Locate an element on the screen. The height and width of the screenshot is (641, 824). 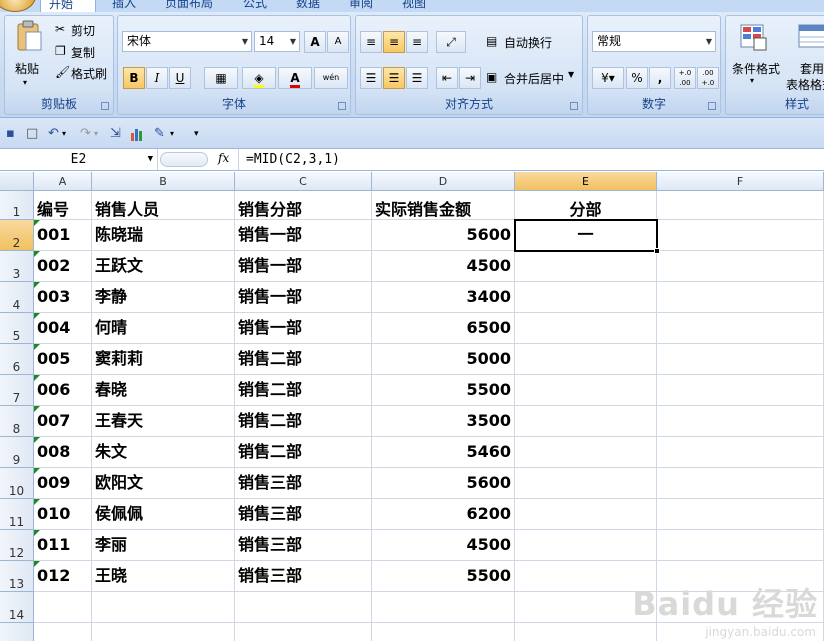
row-header-5: 5 is located at coordinates (17, 328).